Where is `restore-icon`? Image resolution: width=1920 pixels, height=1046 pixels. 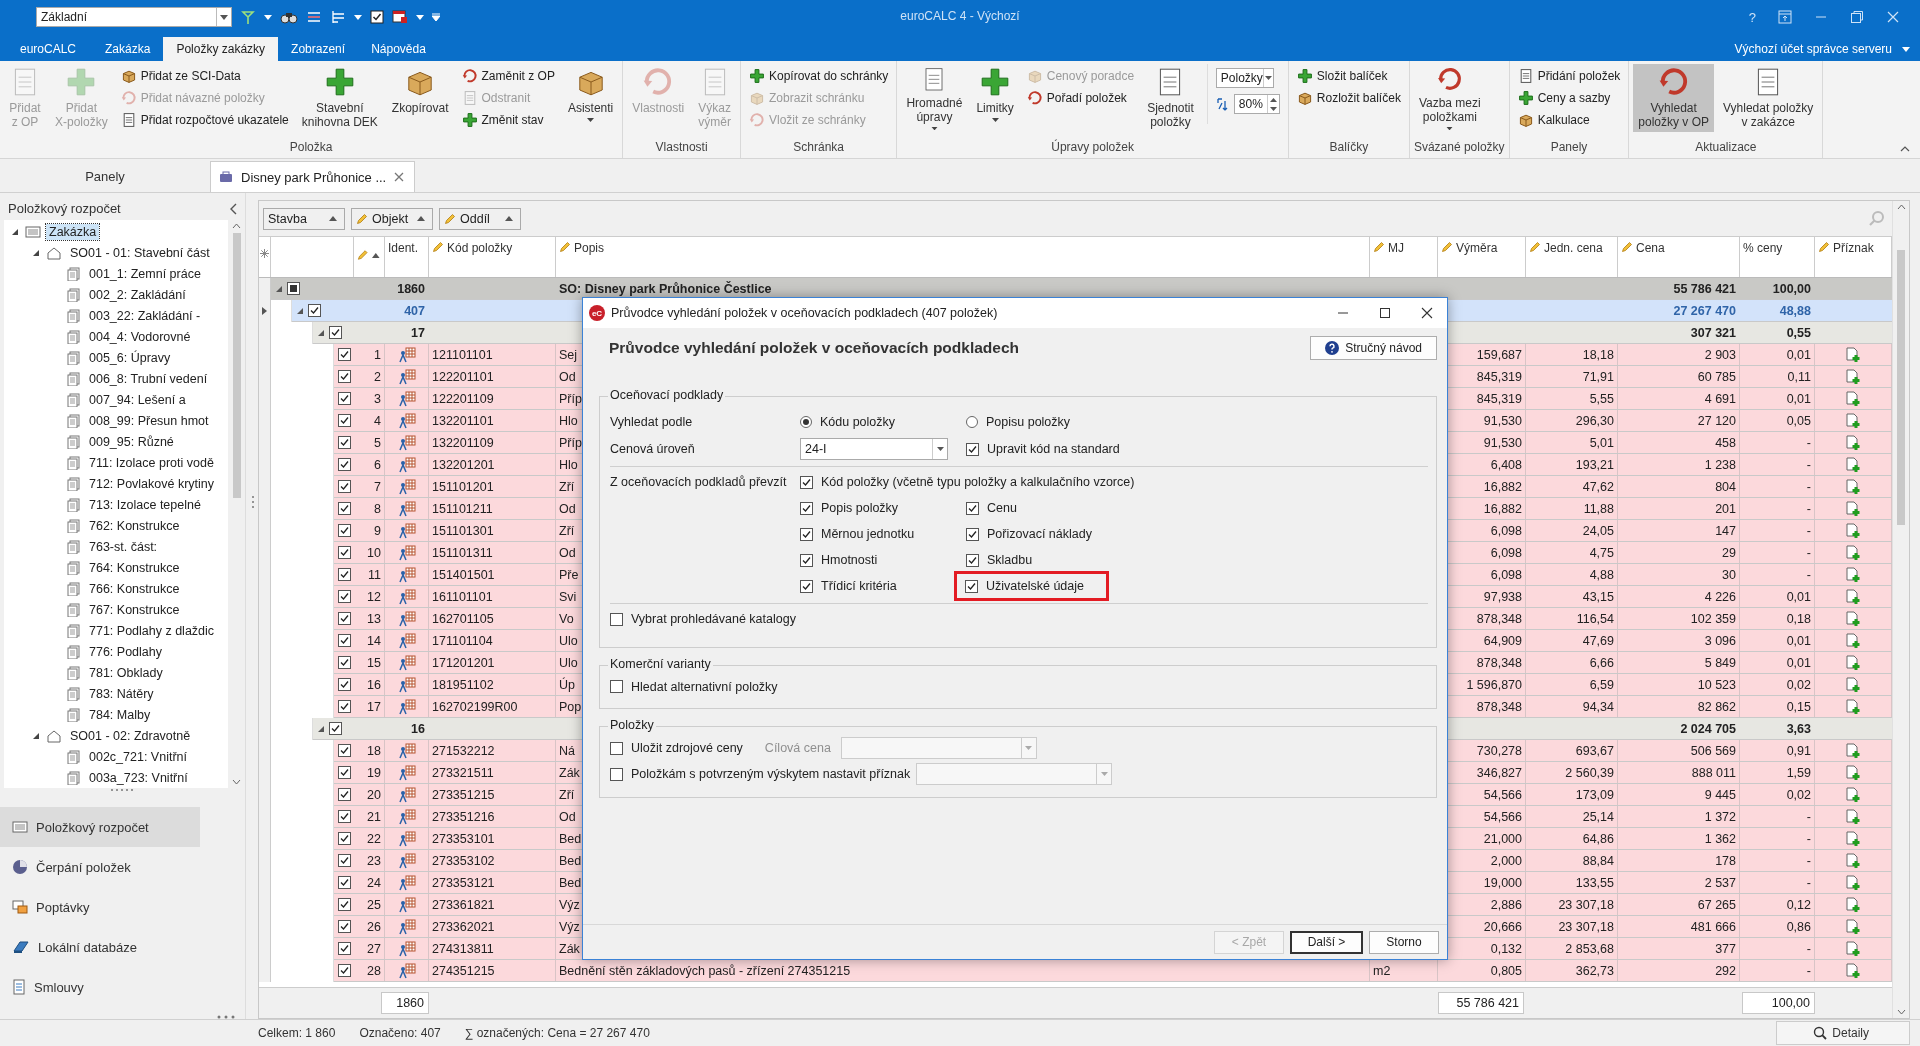 restore-icon is located at coordinates (1857, 17).